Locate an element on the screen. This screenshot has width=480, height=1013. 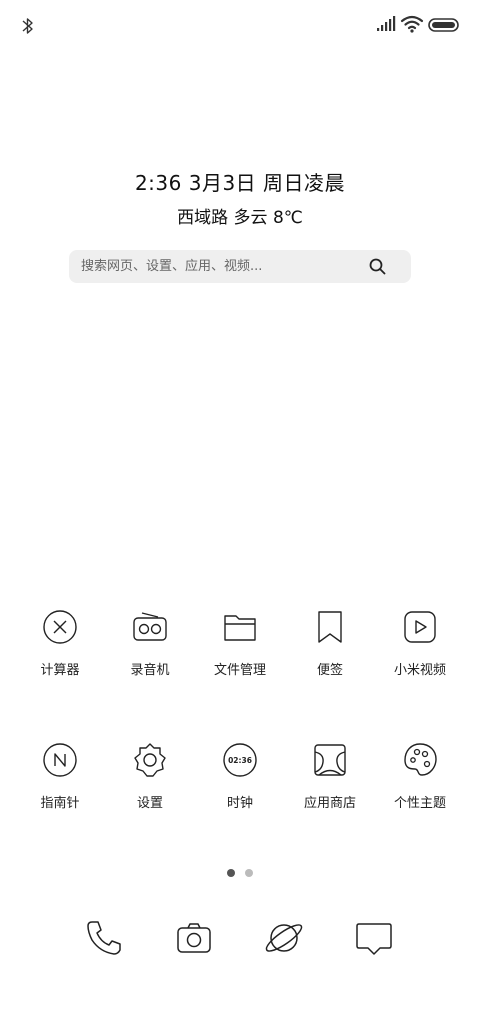
palette-icon is located at coordinates (420, 759).